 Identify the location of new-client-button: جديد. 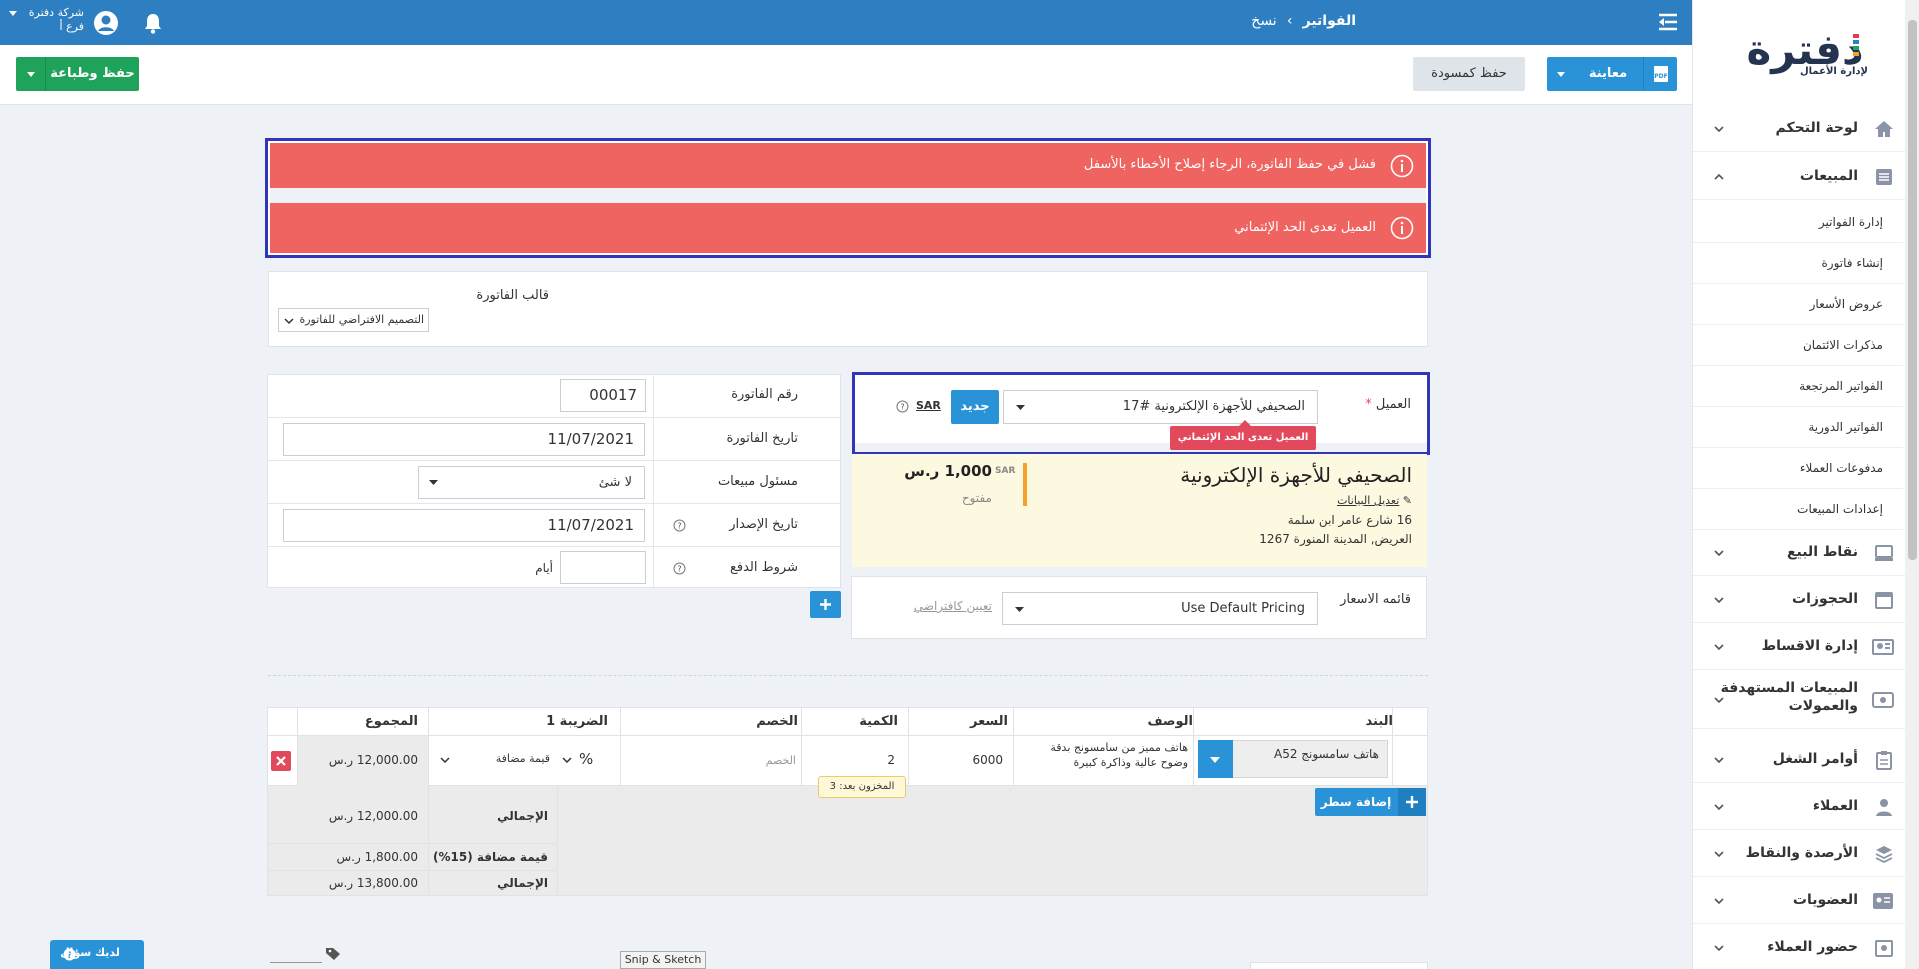
(975, 407).